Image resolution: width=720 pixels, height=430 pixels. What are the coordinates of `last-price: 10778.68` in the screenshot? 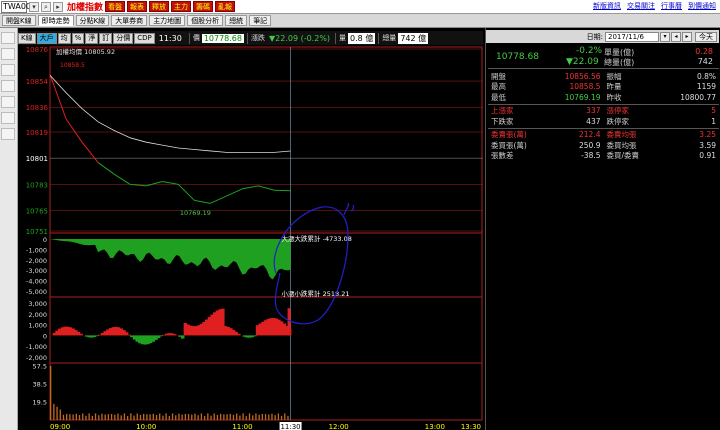 It's located at (517, 57).